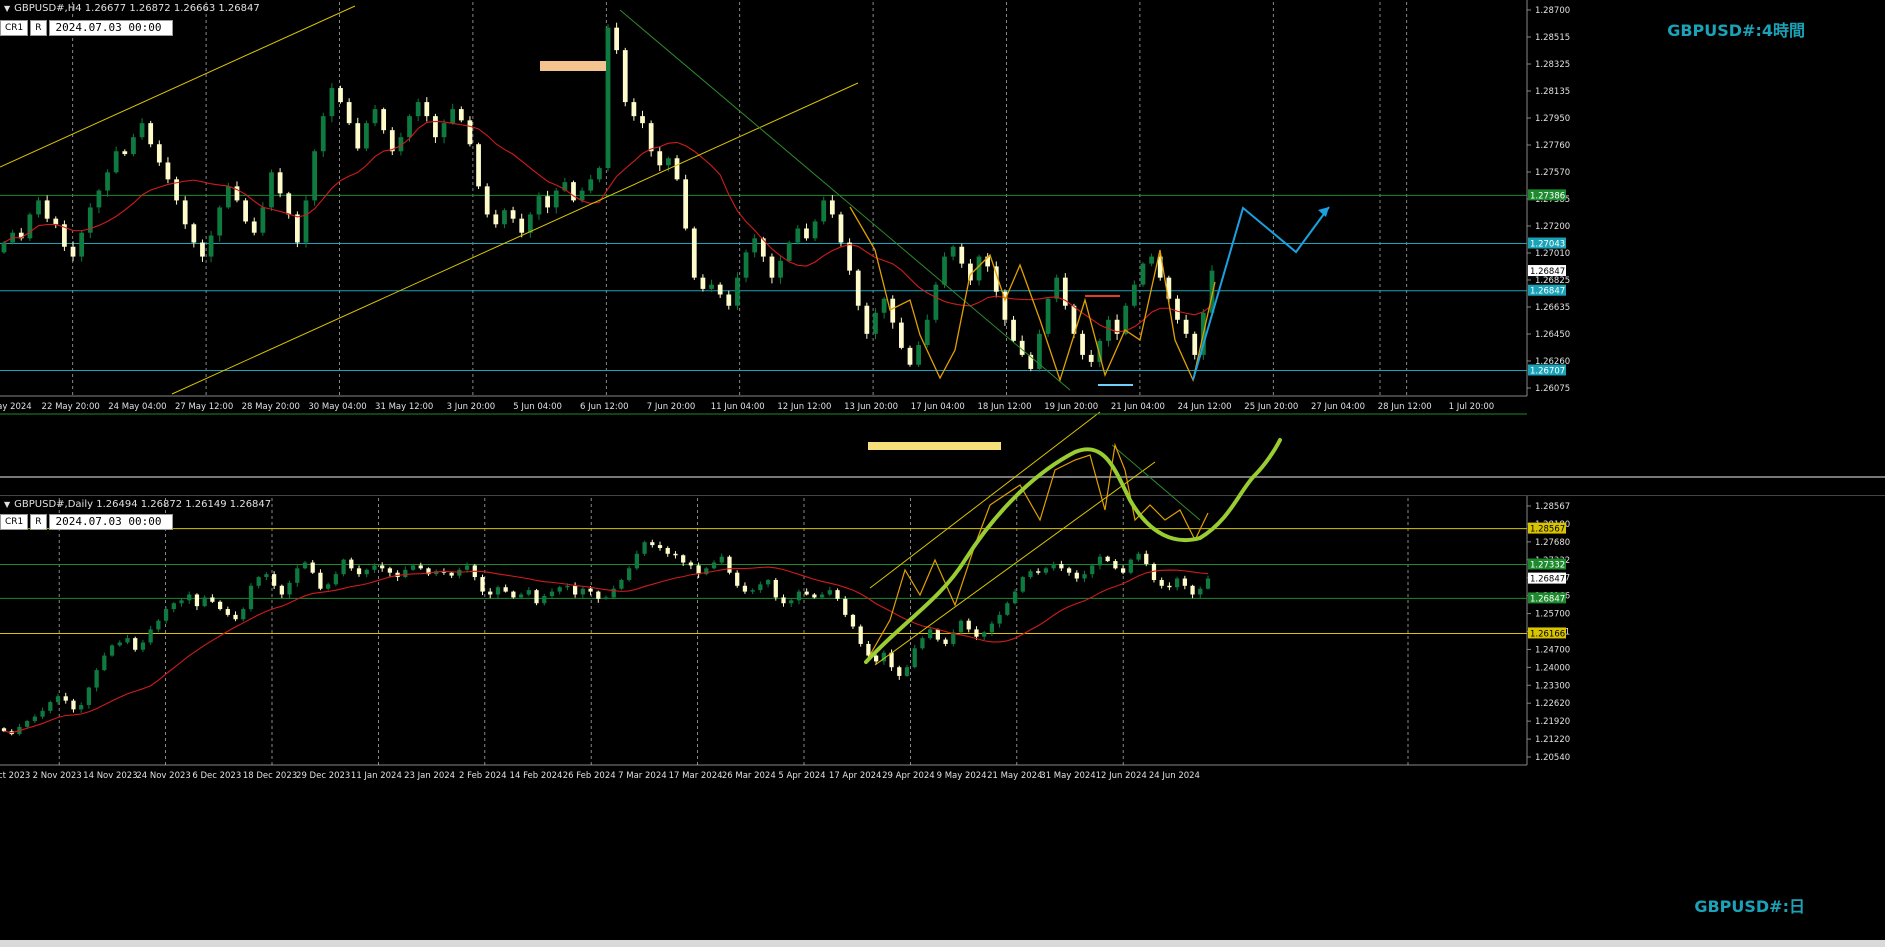  I want to click on x-tick-label: 1 Jul 20:00, so click(1472, 407).